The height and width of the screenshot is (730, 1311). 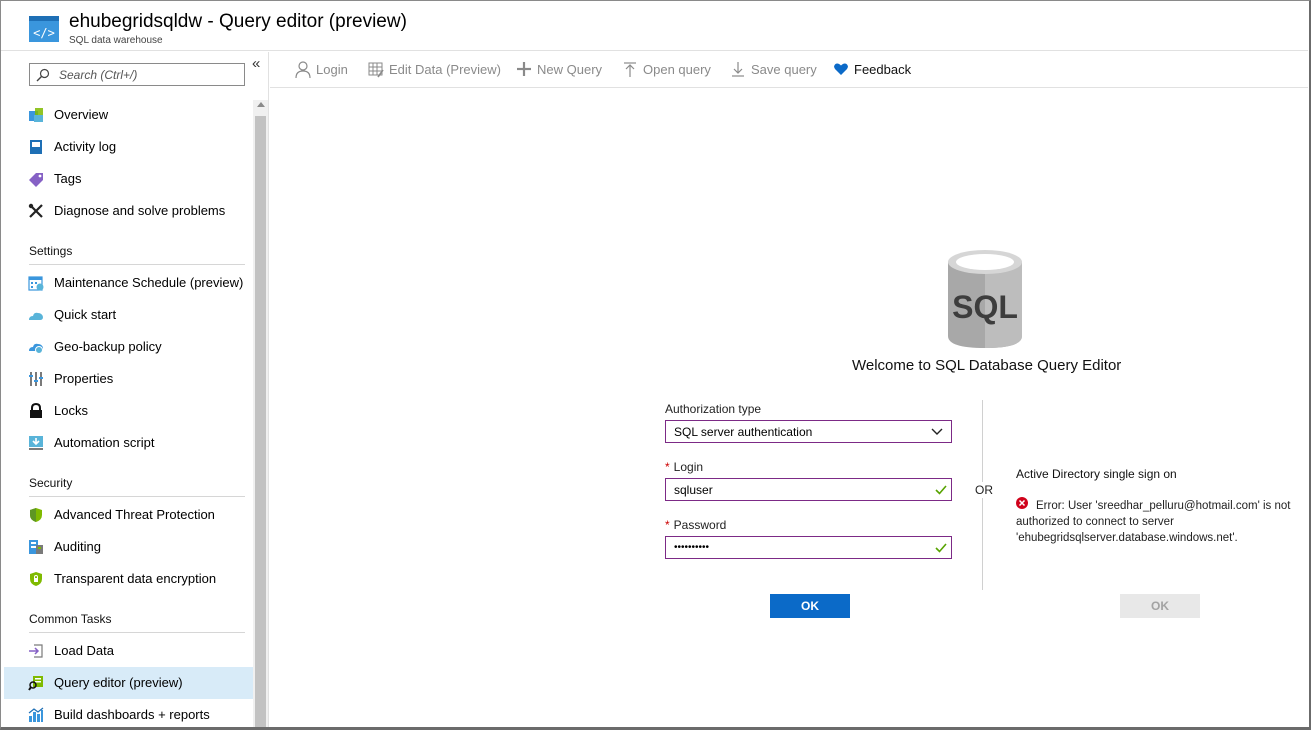 What do you see at coordinates (36, 180) in the screenshot?
I see `tag-icon` at bounding box center [36, 180].